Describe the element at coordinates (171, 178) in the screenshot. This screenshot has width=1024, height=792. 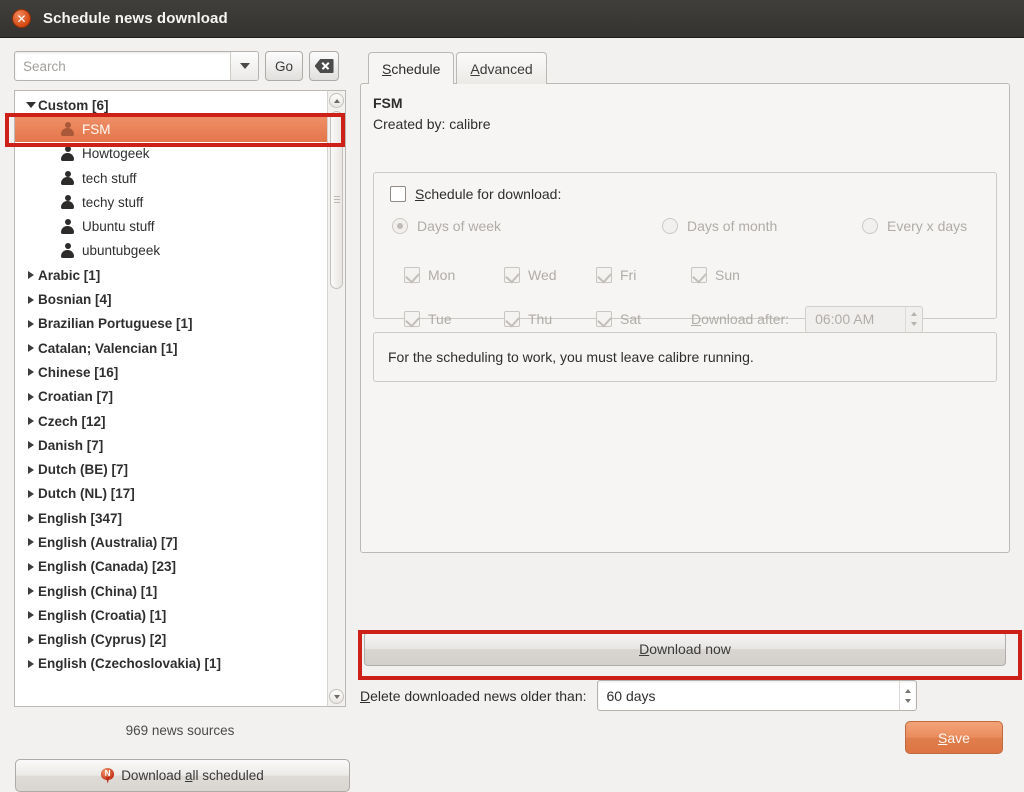
I see `tree-item-row: tech stuff` at that location.